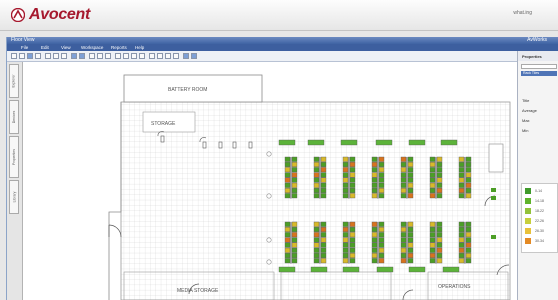 This screenshot has height=300, width=558. I want to click on redo-icon, so click(82, 56).